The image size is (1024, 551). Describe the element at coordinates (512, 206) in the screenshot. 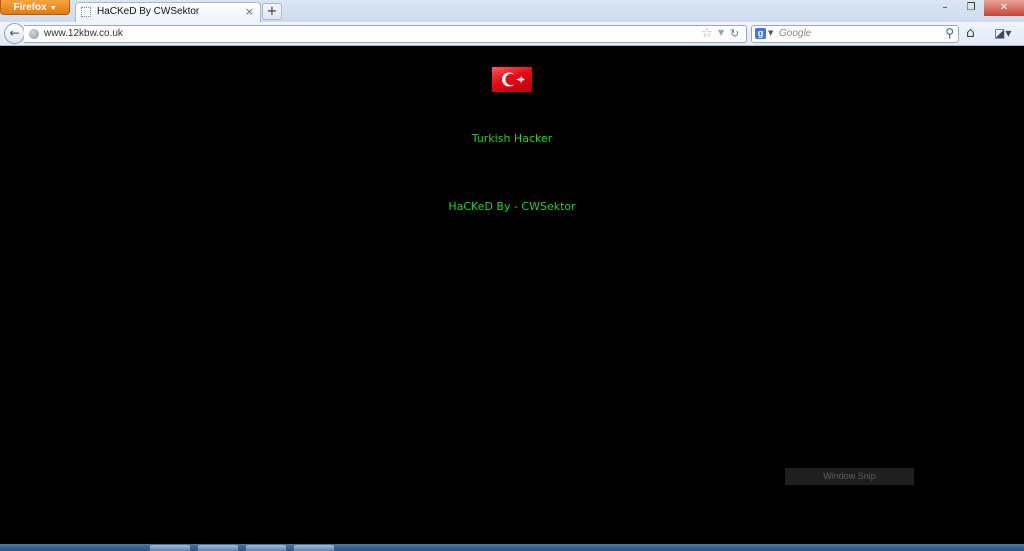

I see `hacked-by-text: HaCKeD By - CWSektor` at that location.